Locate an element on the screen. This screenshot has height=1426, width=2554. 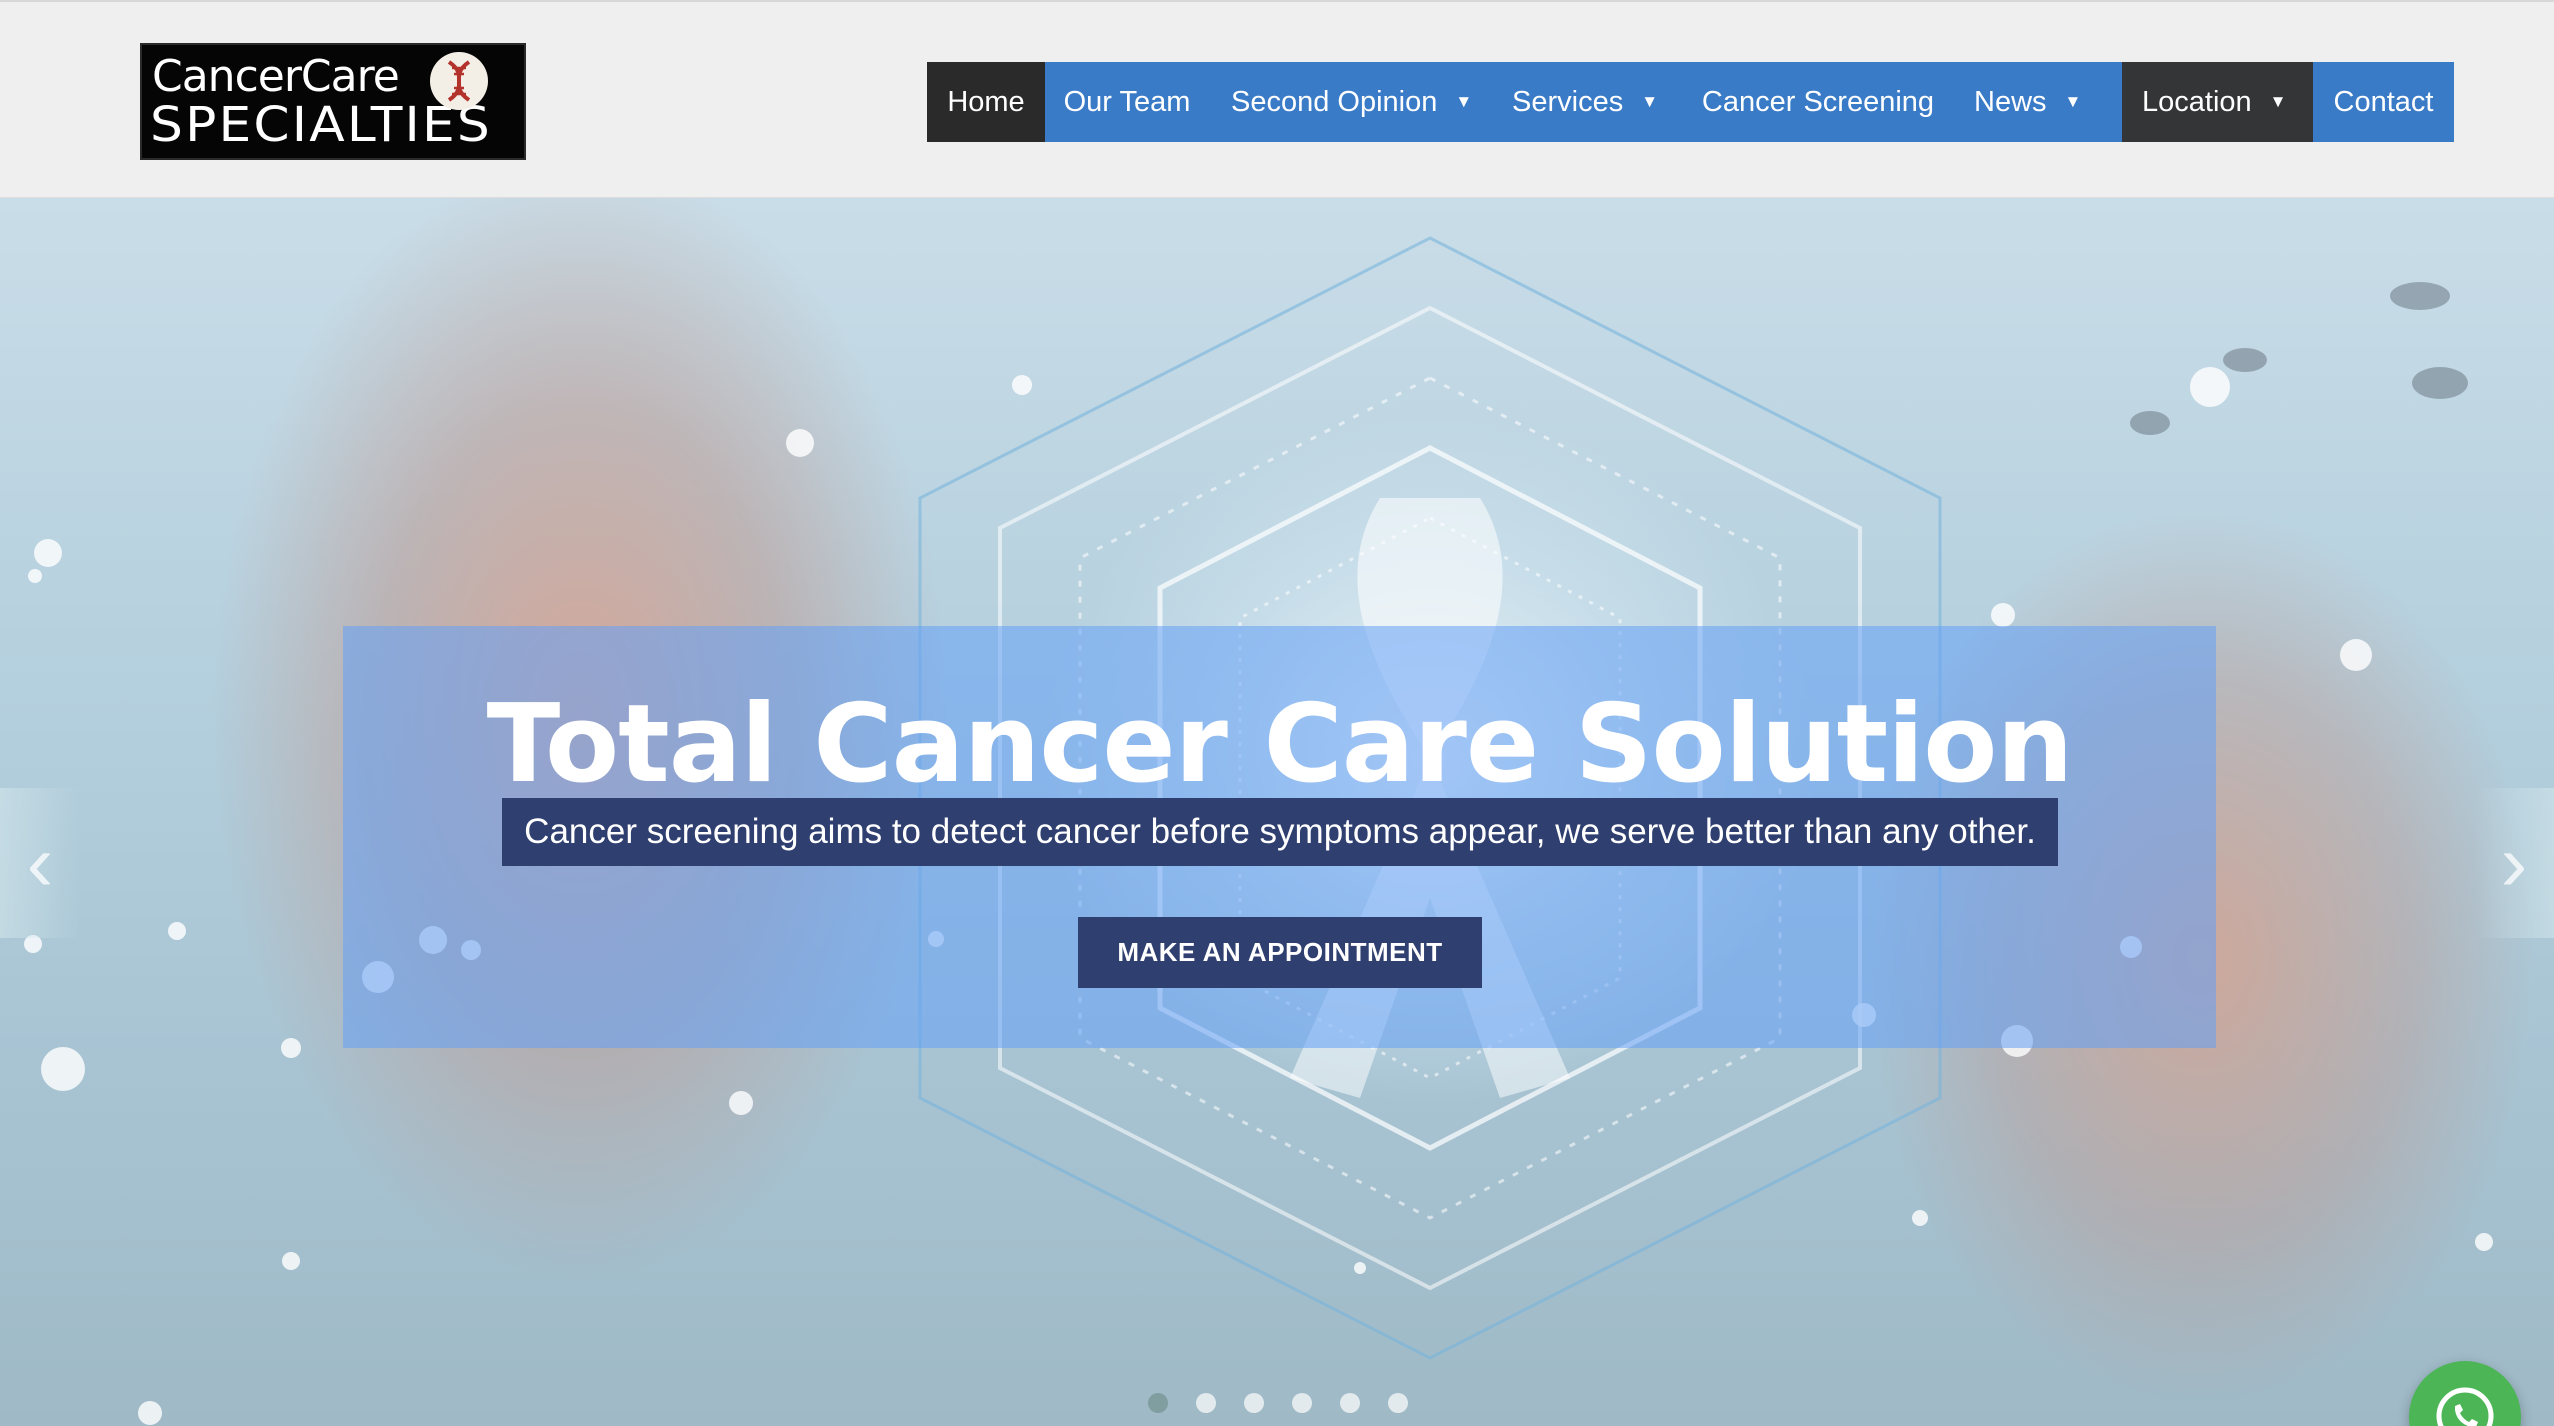
nav-item-news: News ▼ is located at coordinates (2038, 102).